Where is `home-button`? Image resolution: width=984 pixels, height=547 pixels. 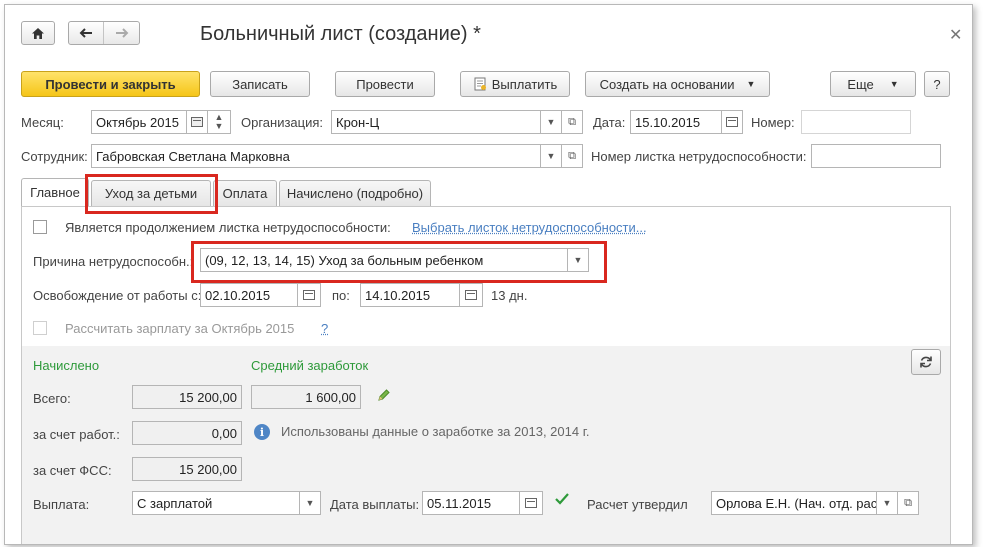 home-button is located at coordinates (38, 33).